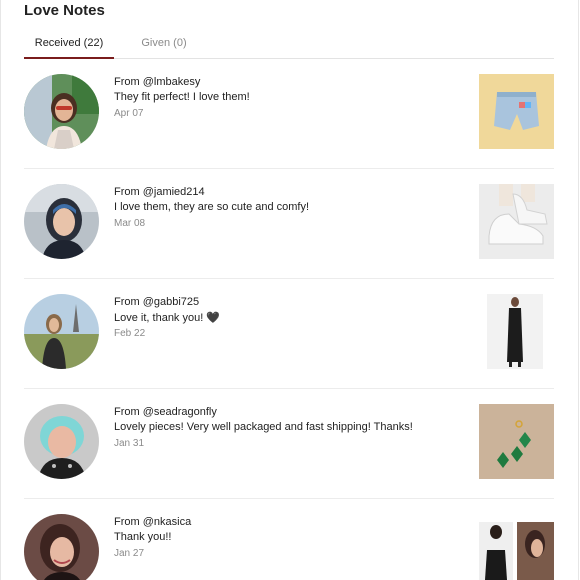  Describe the element at coordinates (143, 537) in the screenshot. I see `note-message: Thank you!!` at that location.